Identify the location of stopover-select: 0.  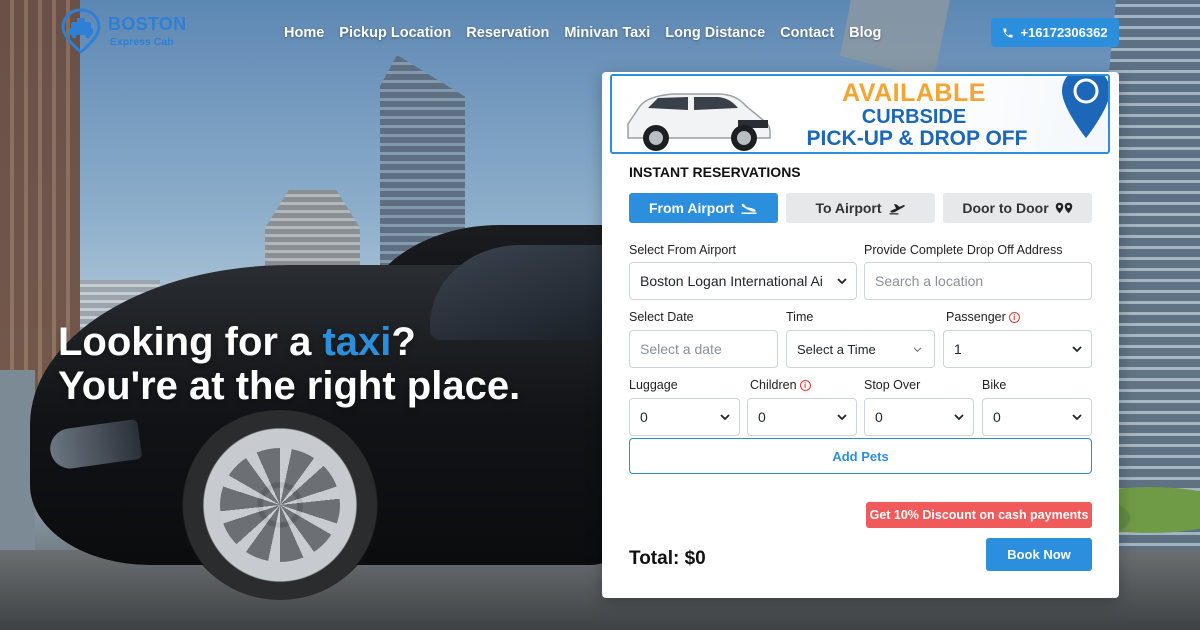
(919, 417).